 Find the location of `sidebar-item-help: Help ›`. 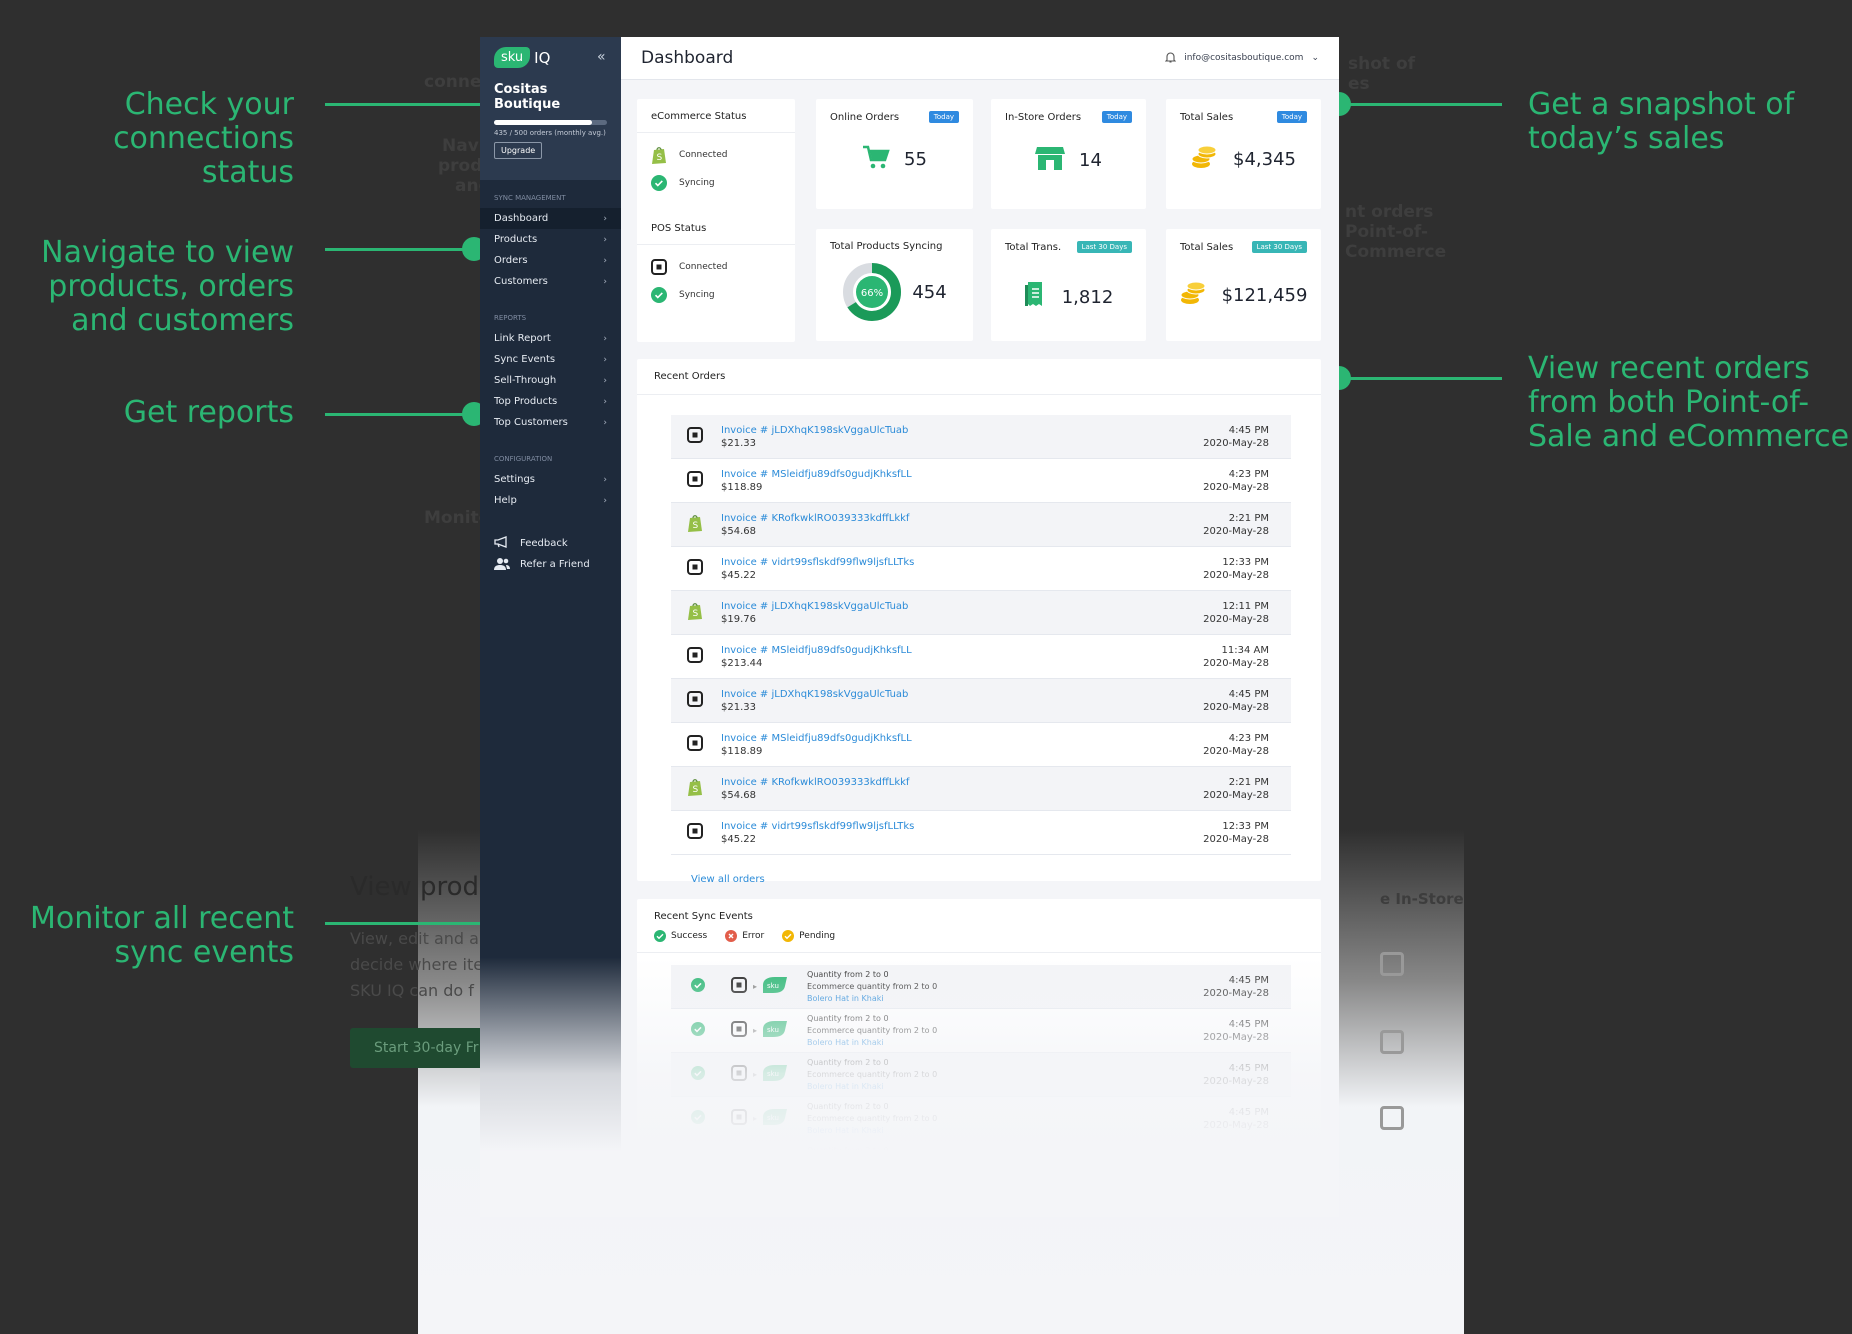

sidebar-item-help: Help › is located at coordinates (550, 500).